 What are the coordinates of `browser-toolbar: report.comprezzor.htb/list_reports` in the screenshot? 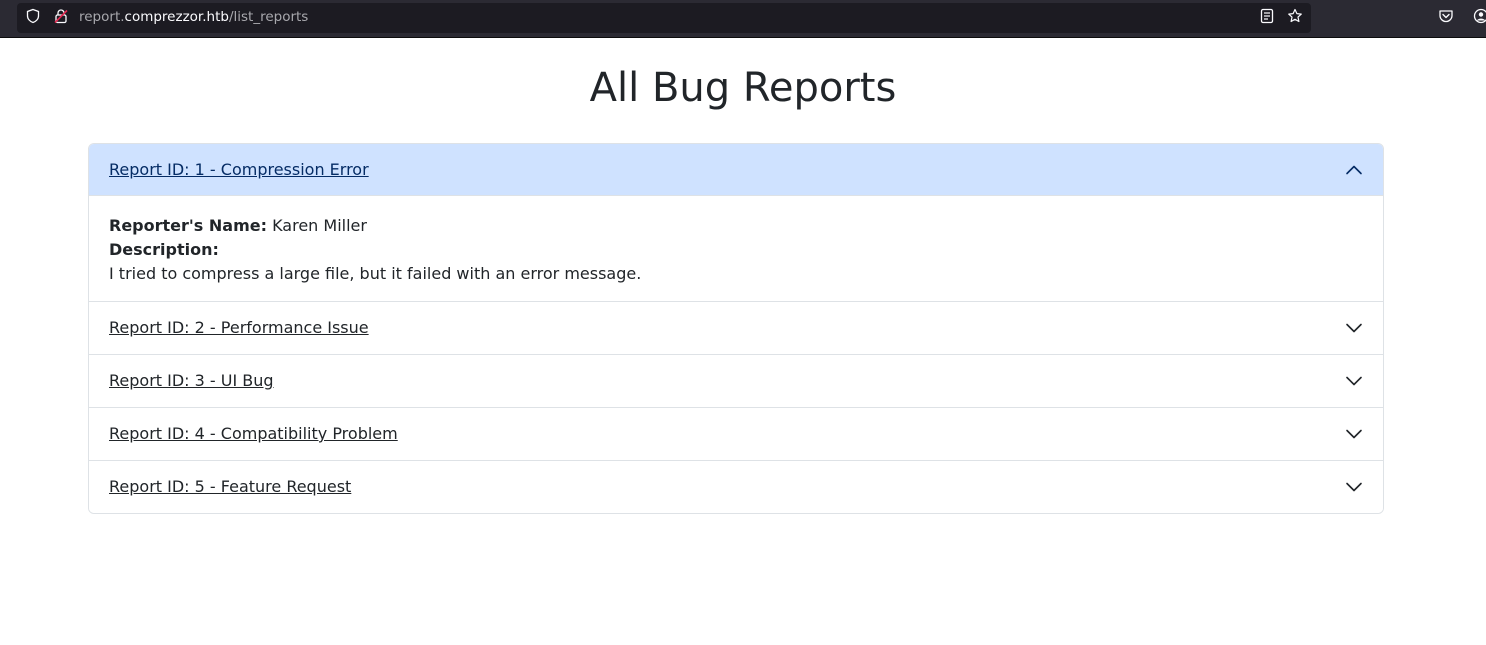 It's located at (743, 19).